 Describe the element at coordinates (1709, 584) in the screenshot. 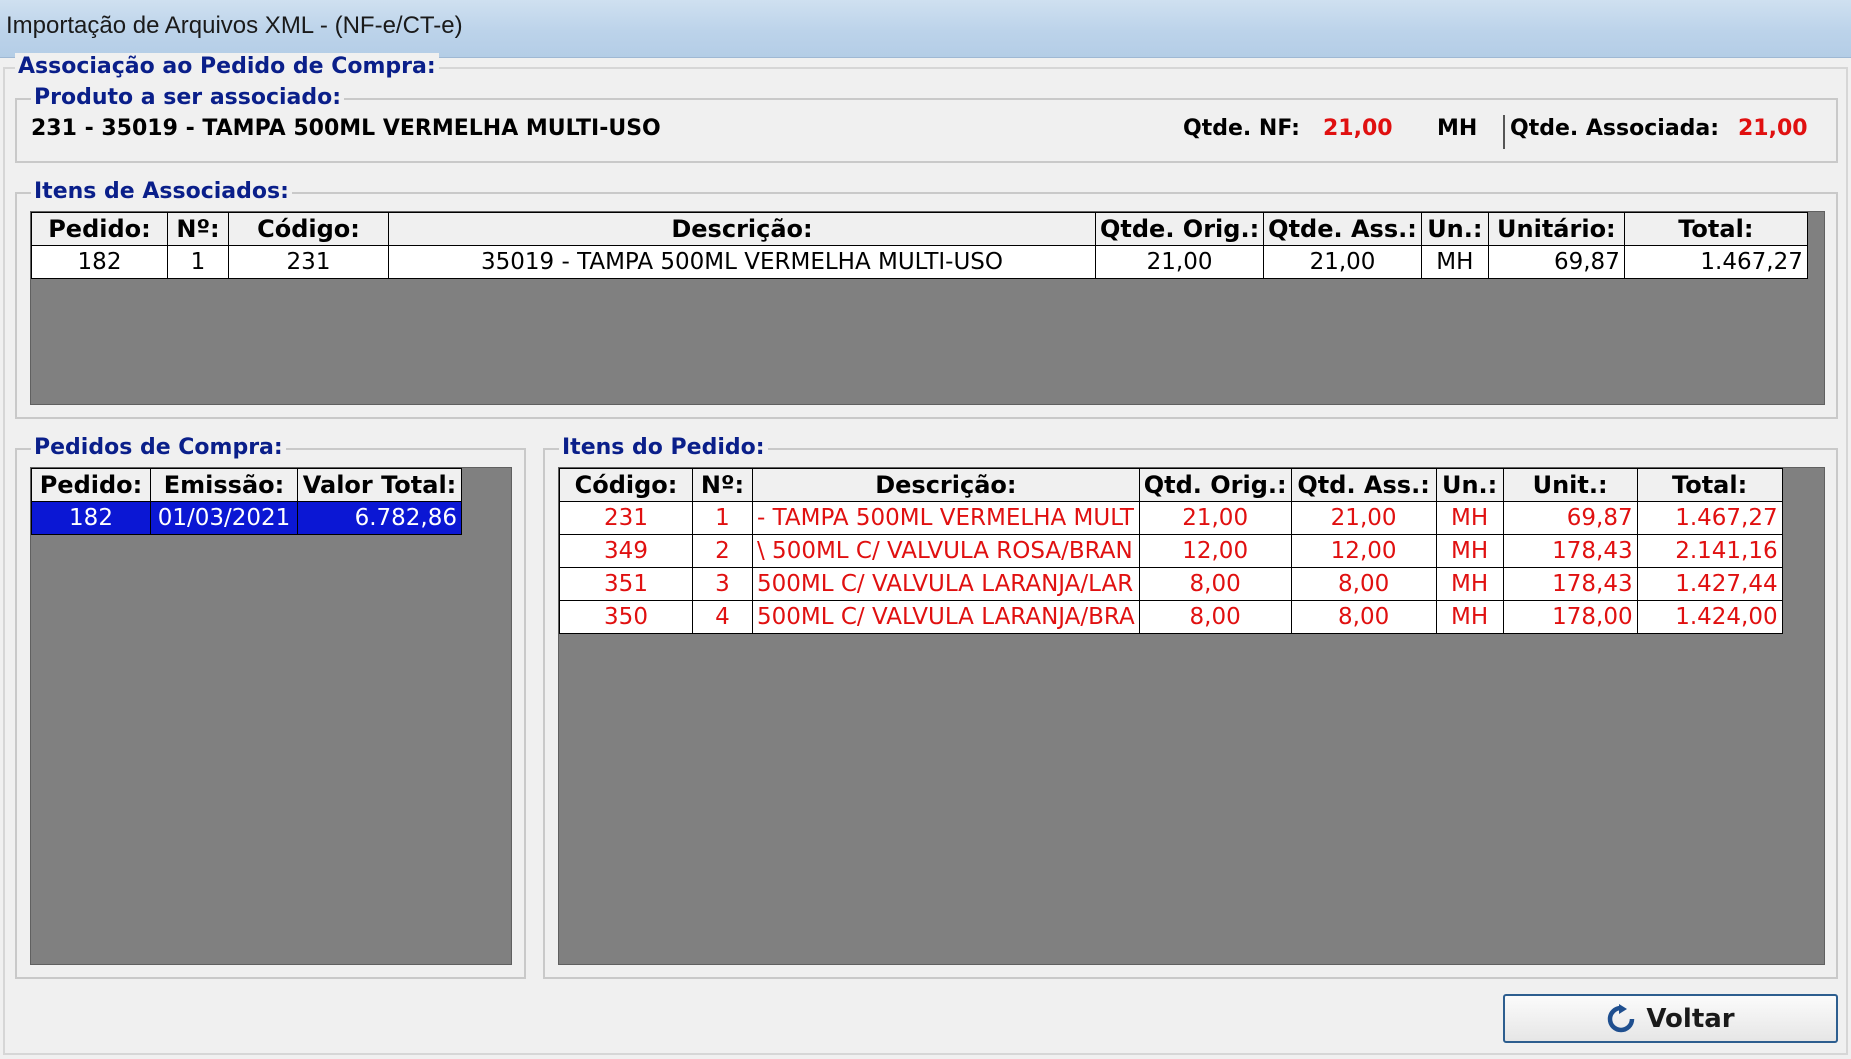

I see `cell-total: 1.427,44` at that location.